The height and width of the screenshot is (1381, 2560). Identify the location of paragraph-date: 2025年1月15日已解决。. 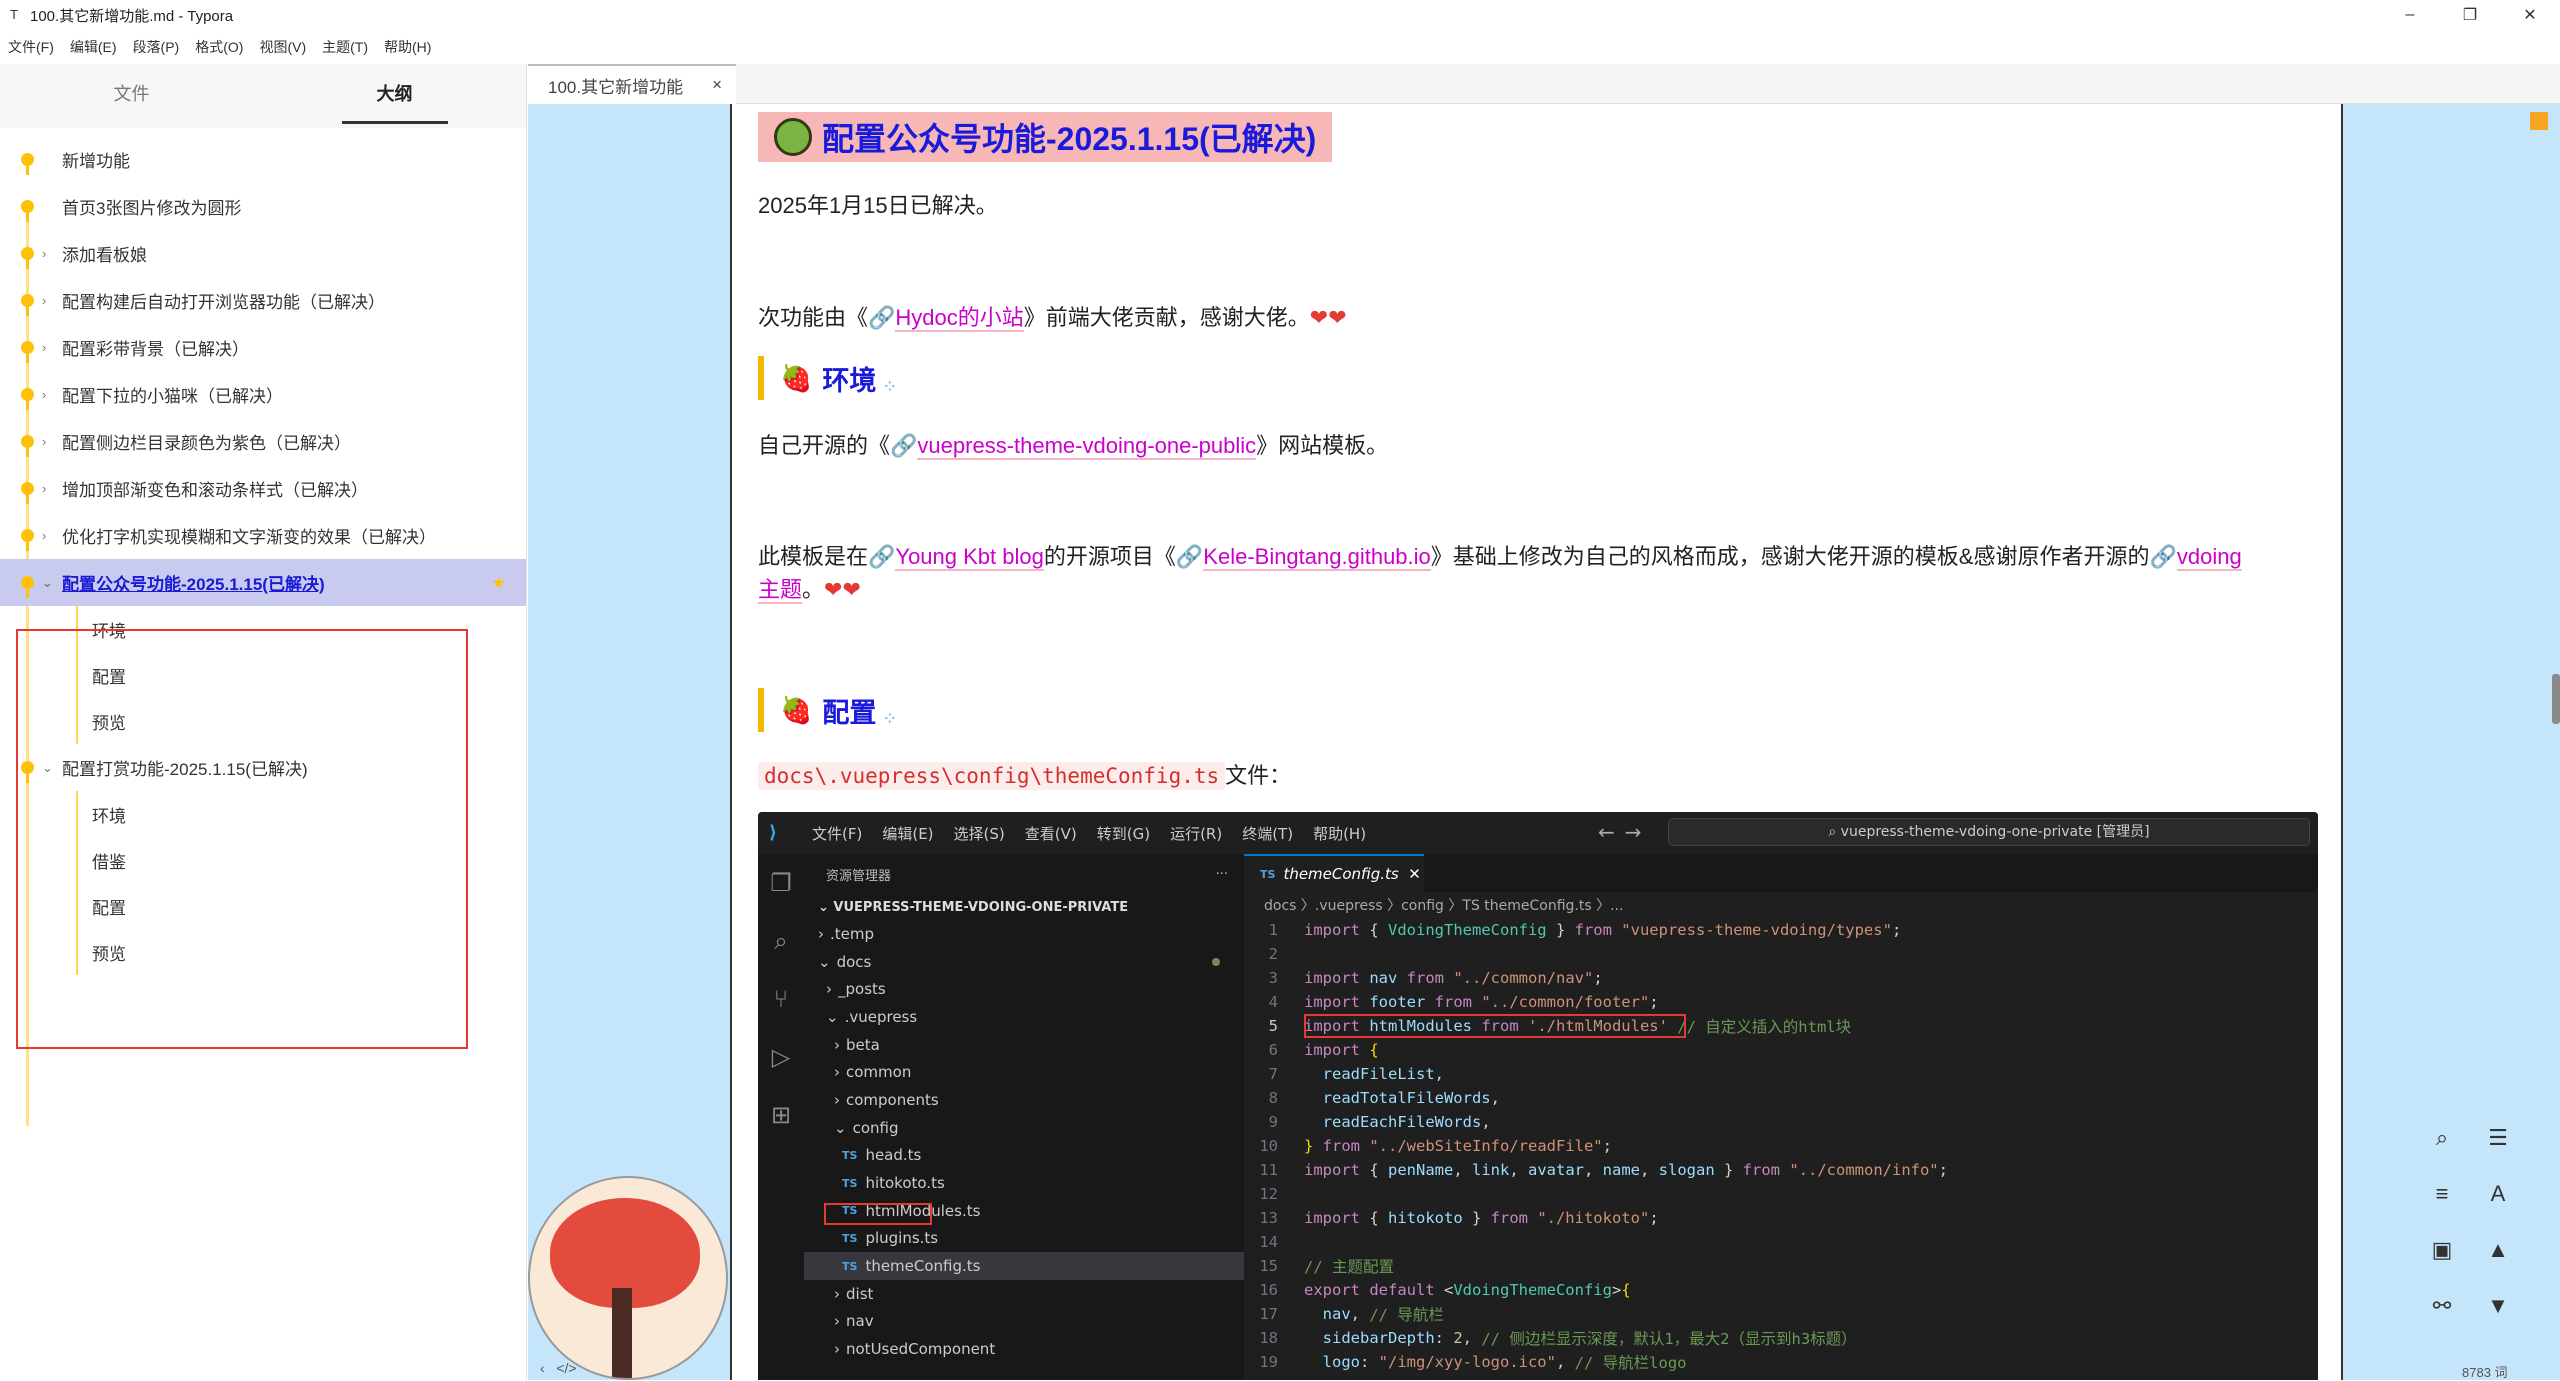
(878, 204).